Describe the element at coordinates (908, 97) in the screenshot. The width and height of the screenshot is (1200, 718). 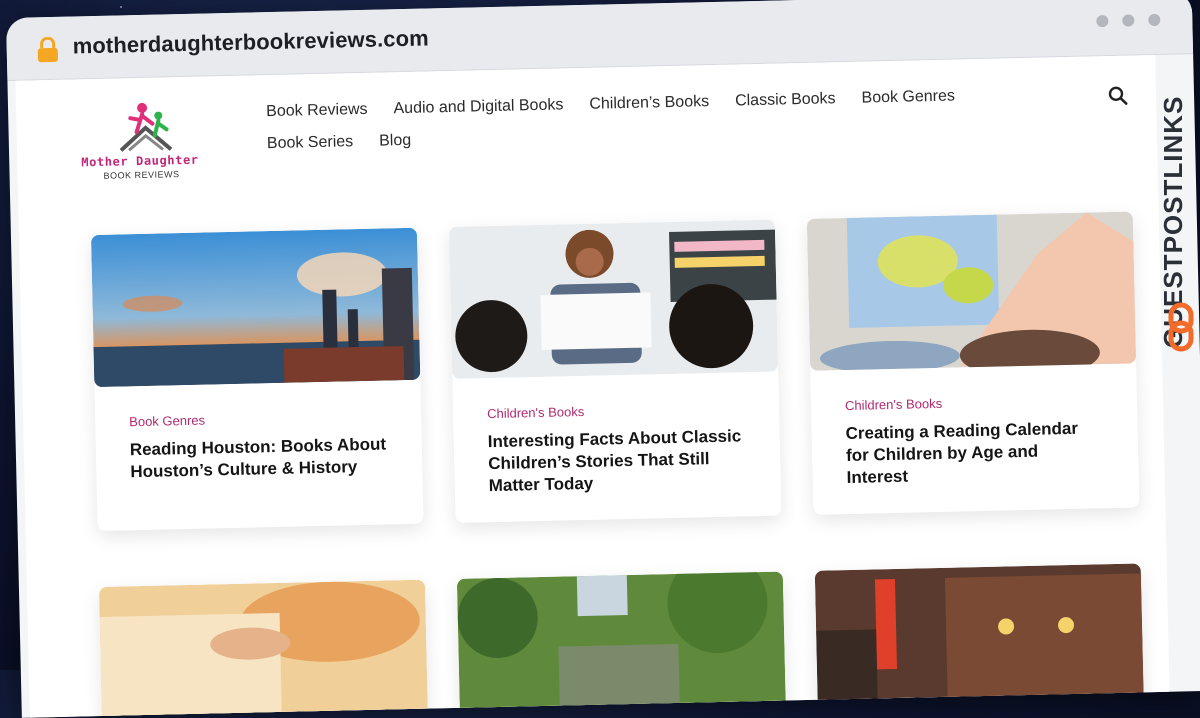
I see `nav-book-genres: Book Genres` at that location.